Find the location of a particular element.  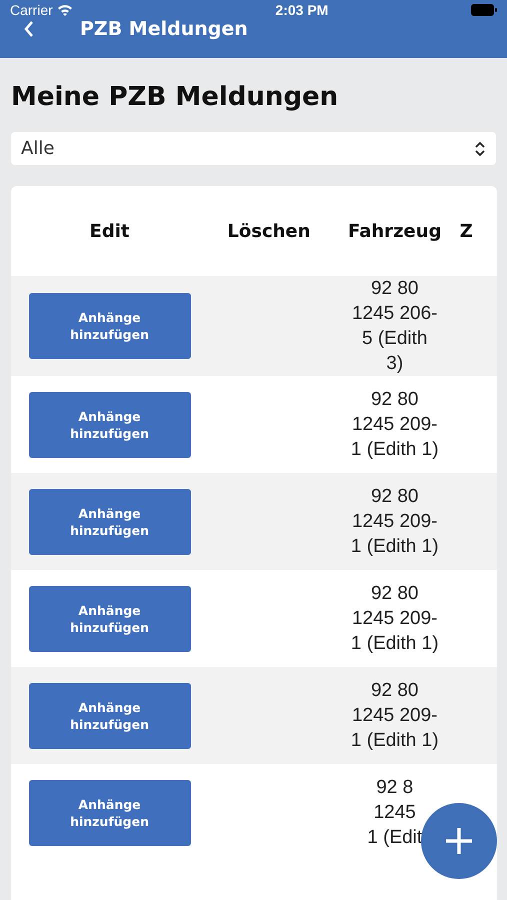

wifi-icon is located at coordinates (64, 10).